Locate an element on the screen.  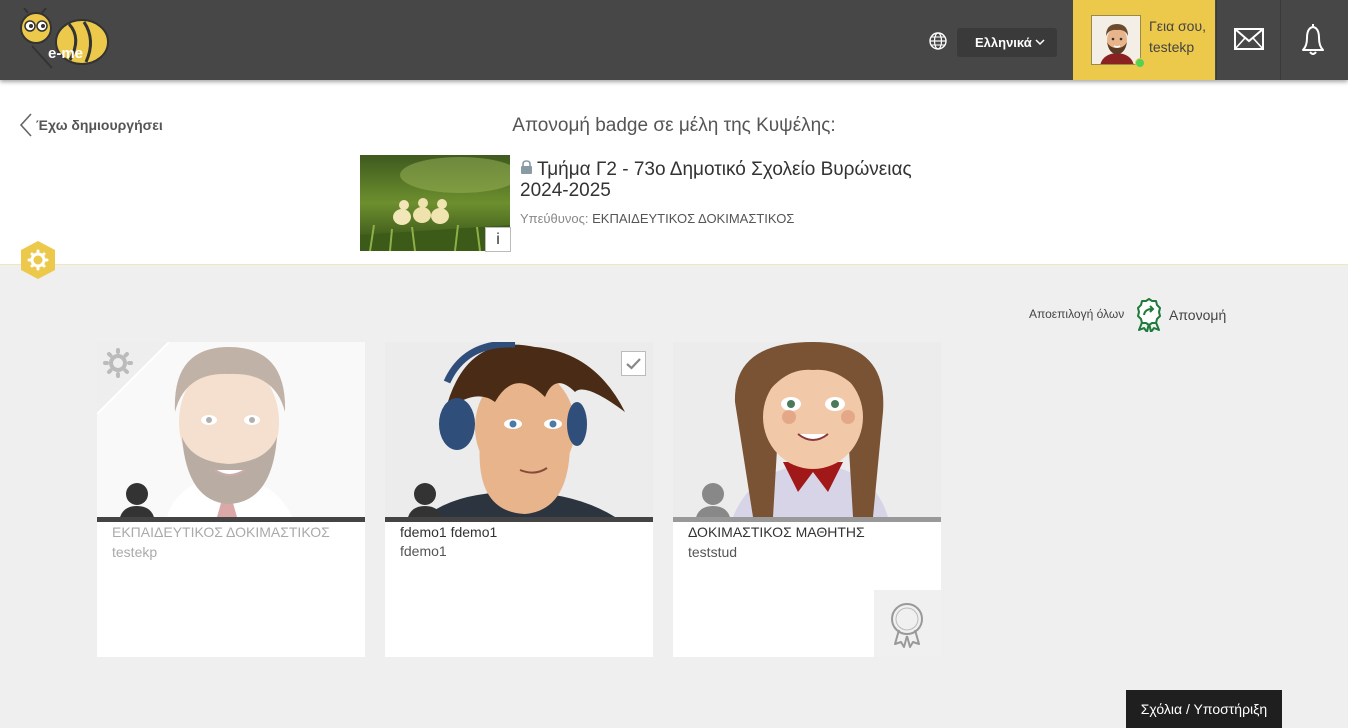
mail-icon is located at coordinates (1249, 39).